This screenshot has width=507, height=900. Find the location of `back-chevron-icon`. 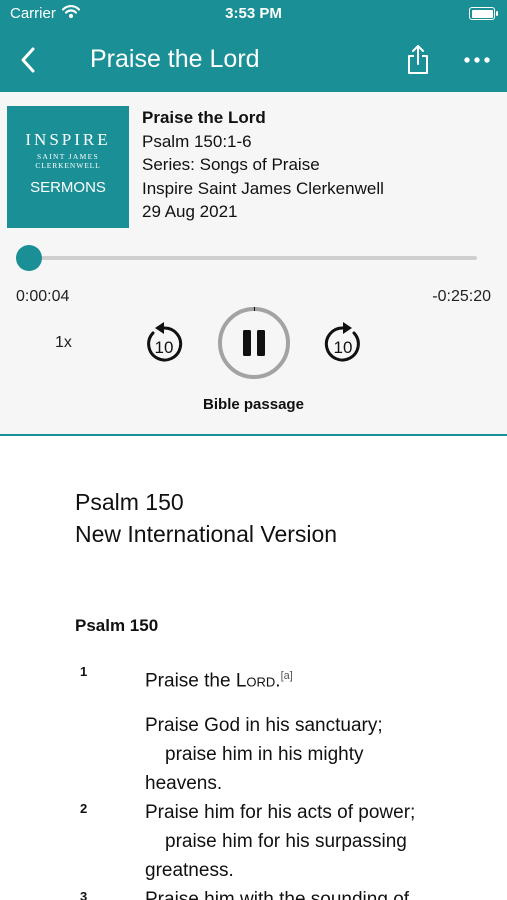

back-chevron-icon is located at coordinates (29, 60).